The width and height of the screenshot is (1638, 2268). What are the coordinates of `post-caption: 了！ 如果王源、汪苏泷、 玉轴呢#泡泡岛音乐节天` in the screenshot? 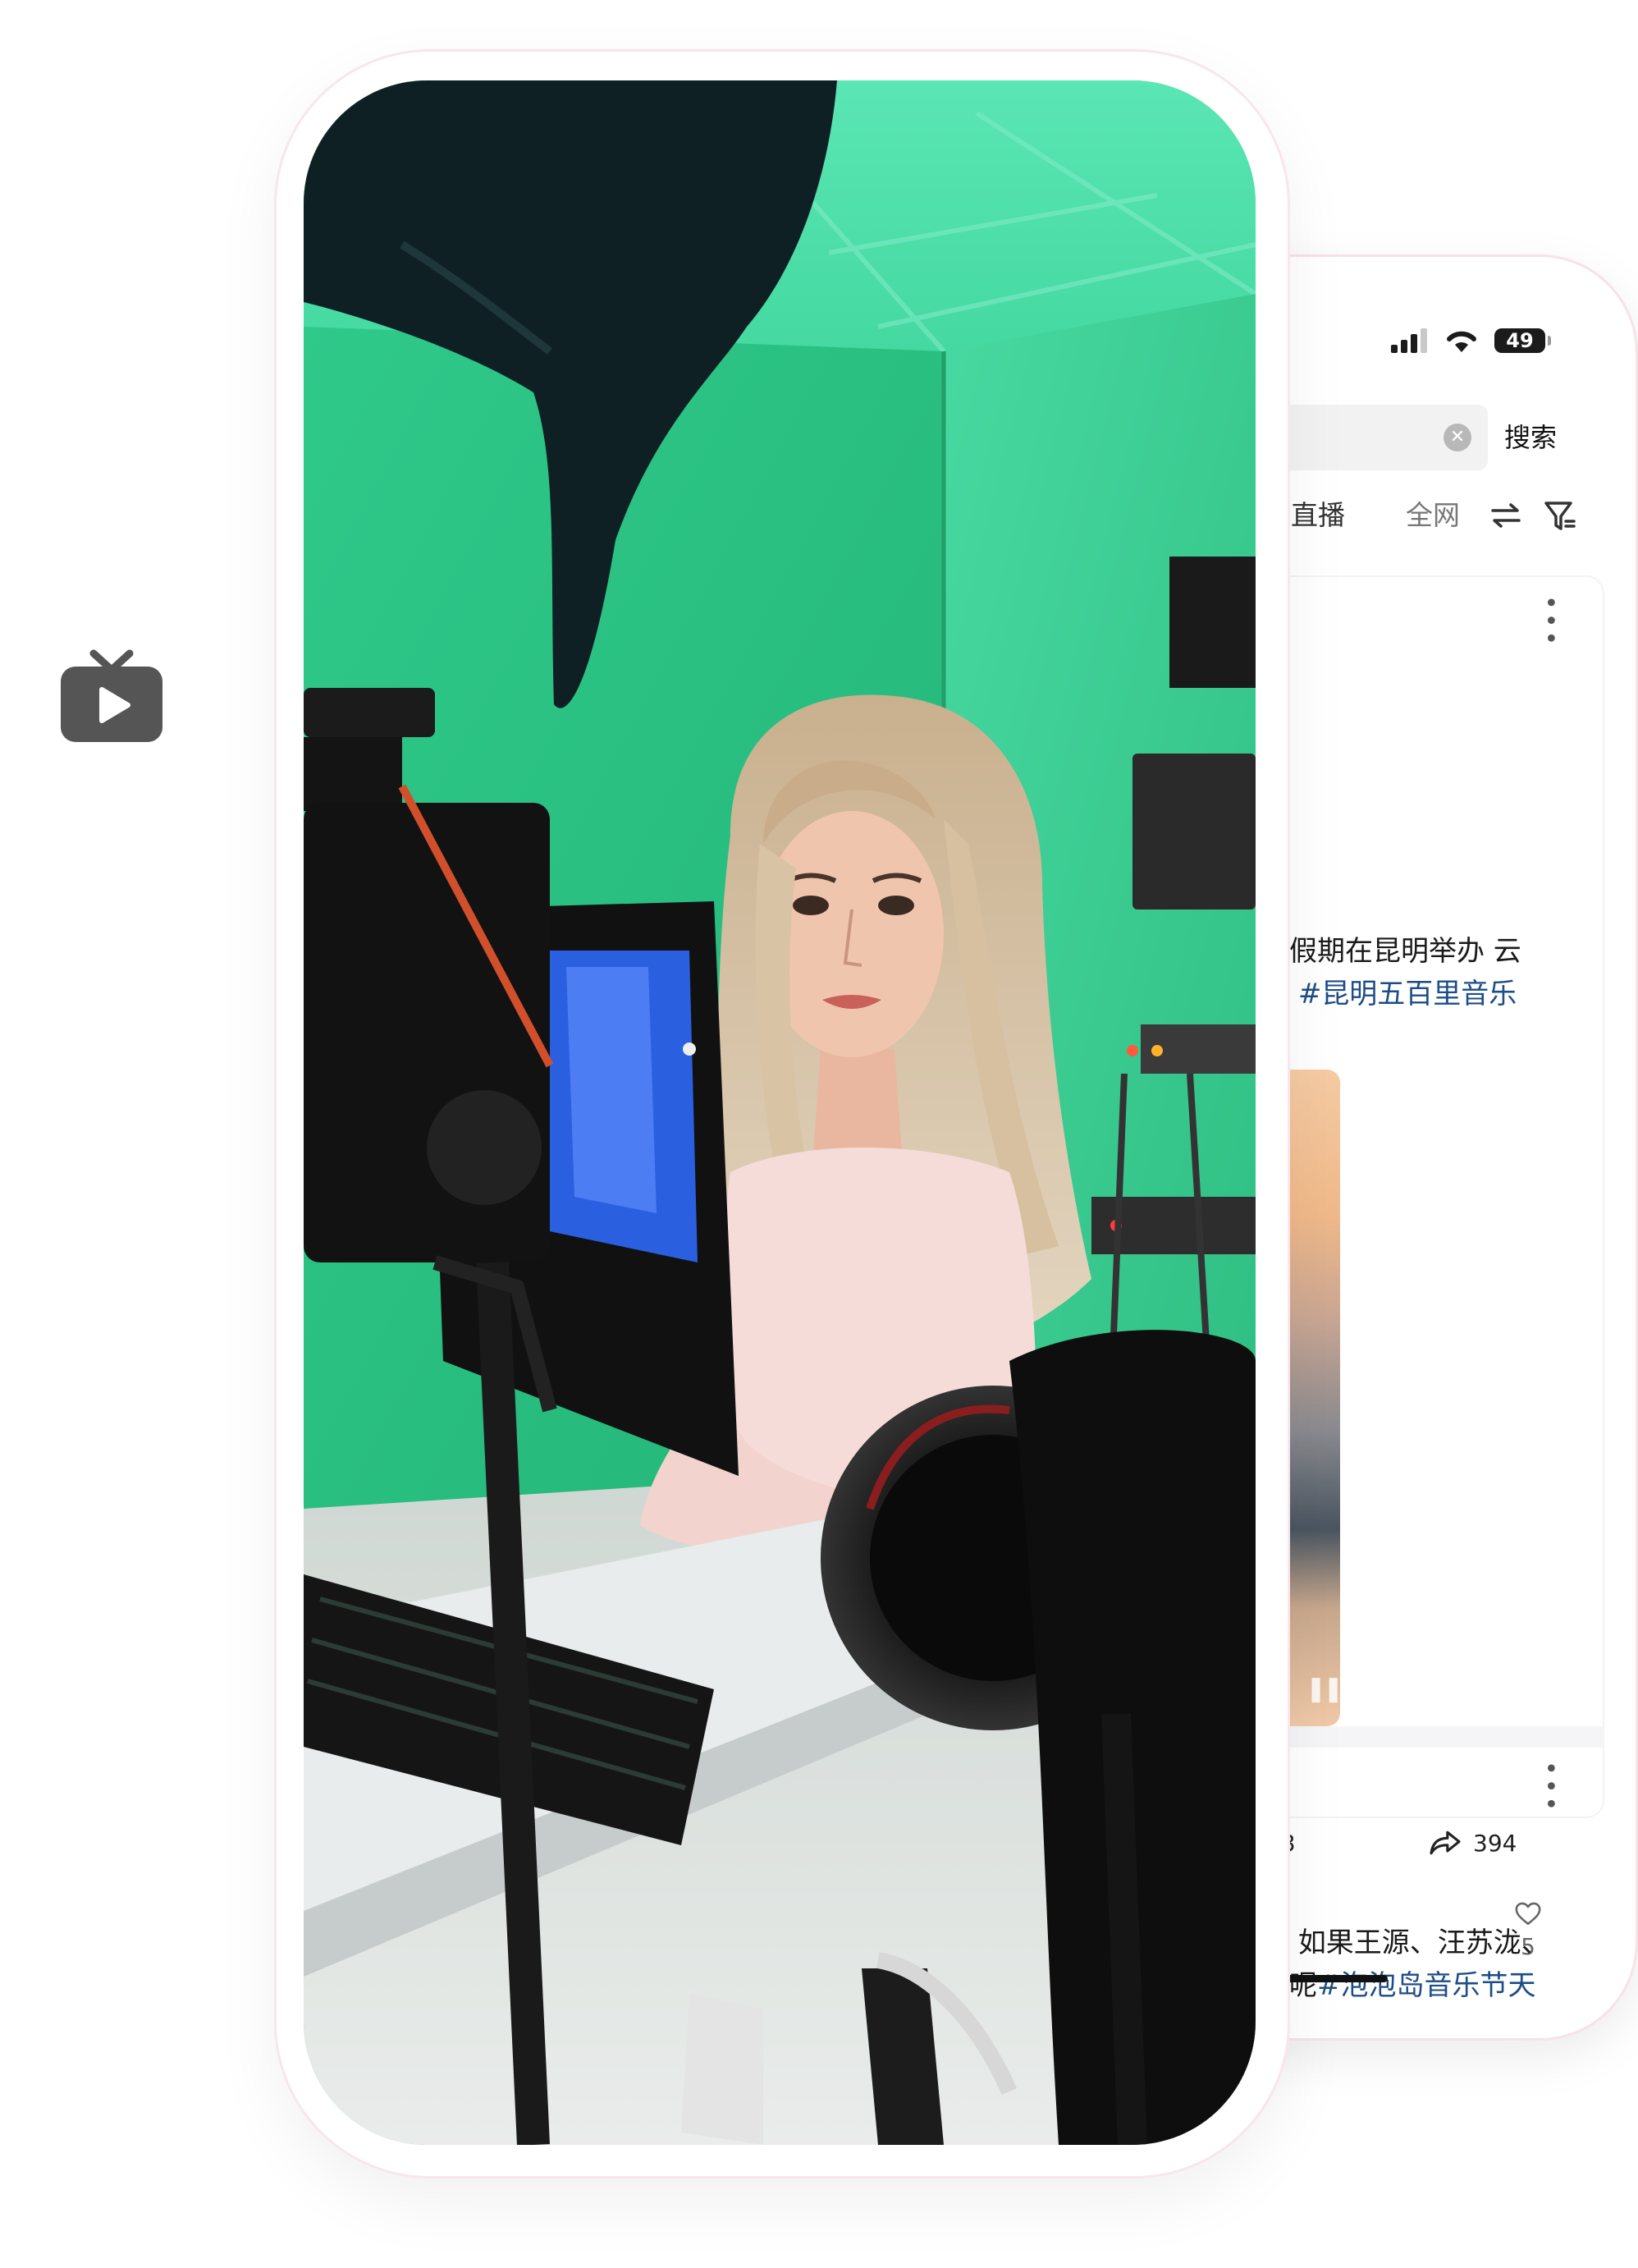 It's located at (1426, 1964).